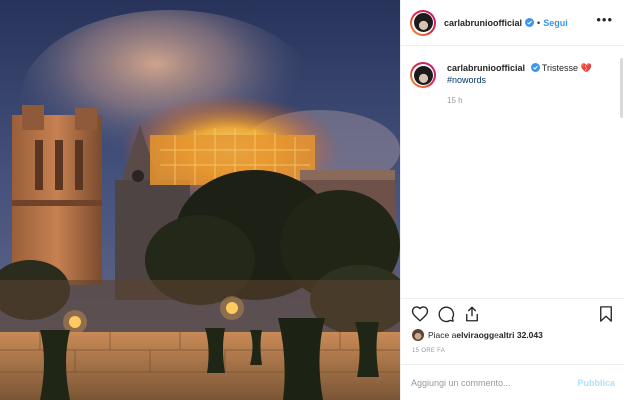 The width and height of the screenshot is (624, 400). Describe the element at coordinates (466, 80) in the screenshot. I see `hashtag-link: #nowords` at that location.